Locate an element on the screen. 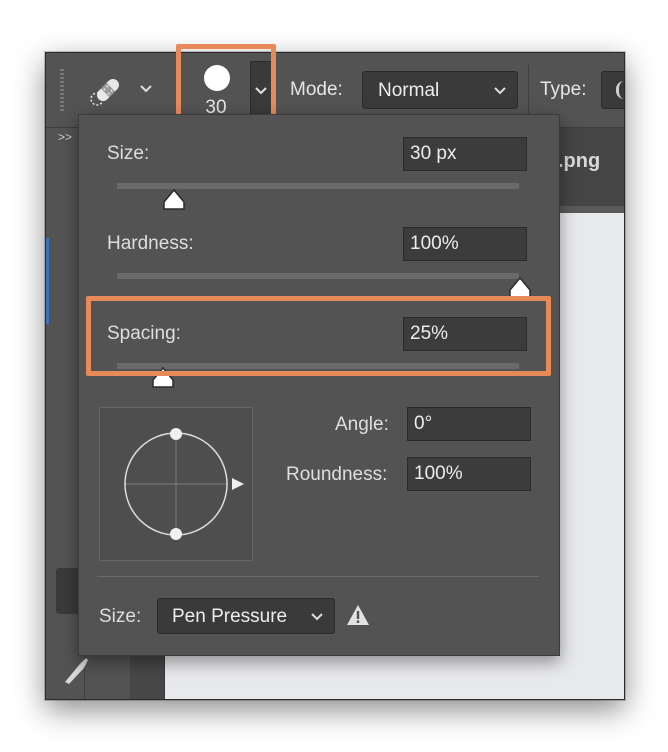 This screenshot has width=668, height=752. vertical-ruler is located at coordinates (147, 676).